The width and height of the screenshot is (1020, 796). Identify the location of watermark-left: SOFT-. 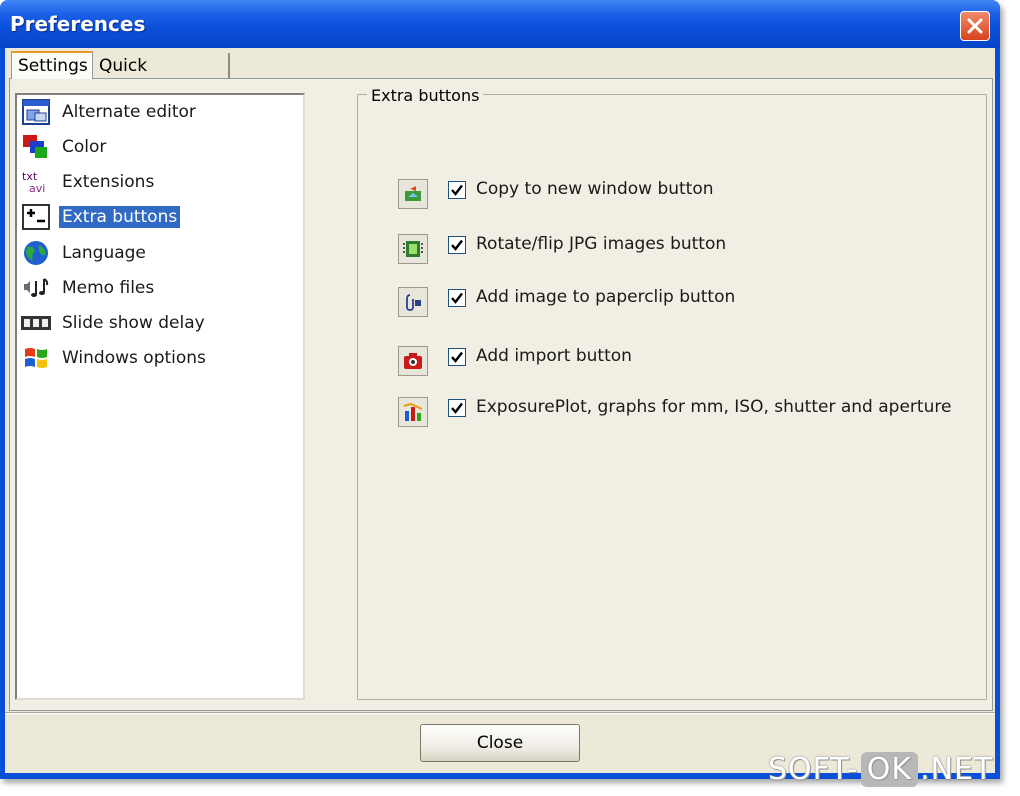
(813, 769).